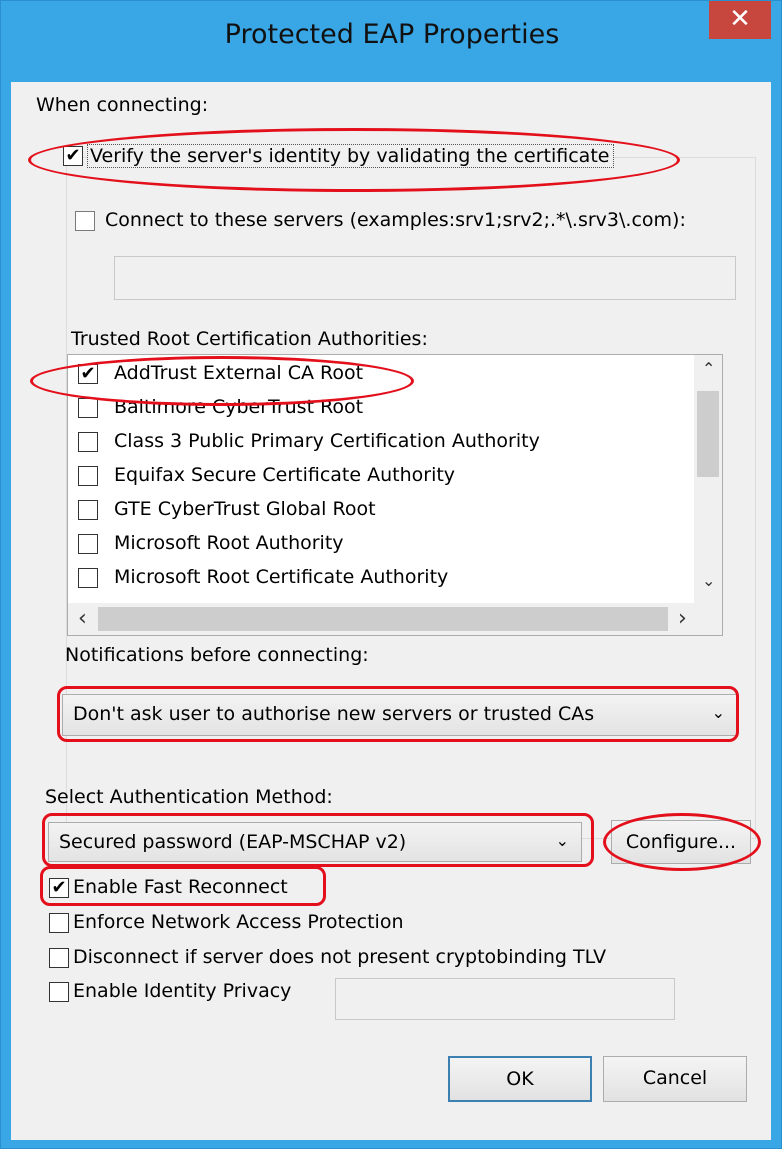 The width and height of the screenshot is (784, 1151). Describe the element at coordinates (239, 407) in the screenshot. I see `certificate-label: Baltimore CyberTrust Root` at that location.